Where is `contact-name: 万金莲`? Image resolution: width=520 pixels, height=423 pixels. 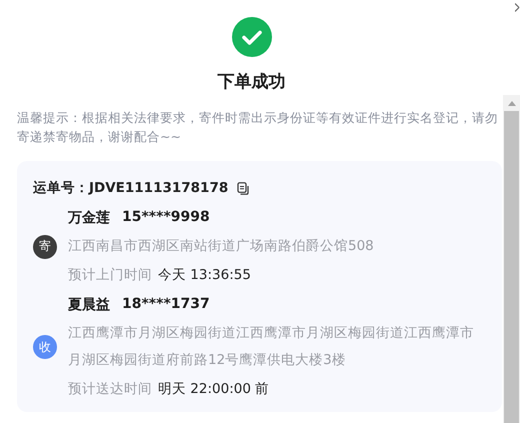 contact-name: 万金莲 is located at coordinates (89, 218).